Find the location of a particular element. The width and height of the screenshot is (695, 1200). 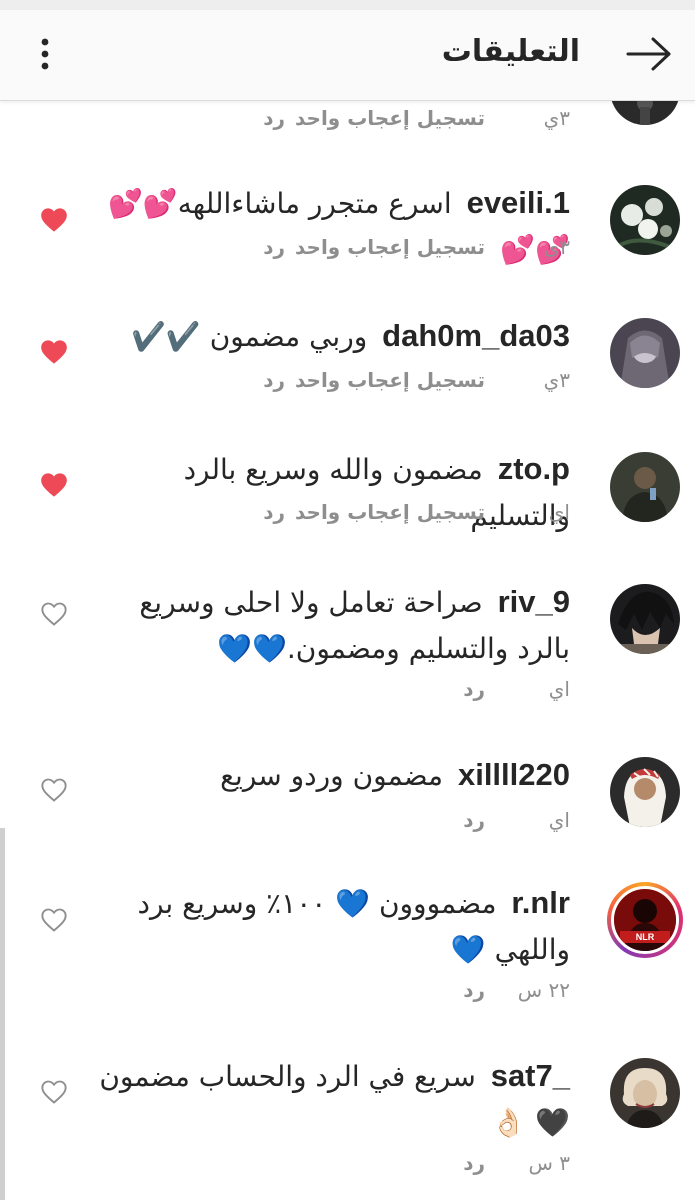

comment-username: 9_riv is located at coordinates (534, 601).